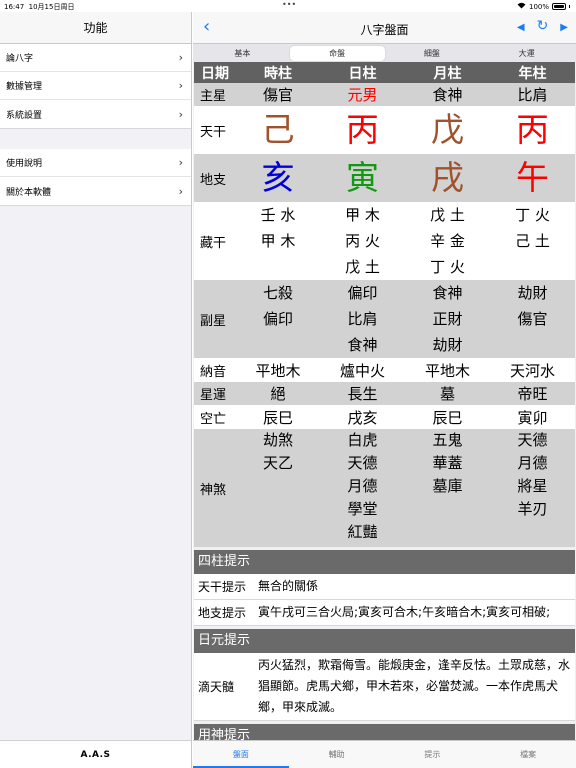 Image resolution: width=576 pixels, height=768 pixels. Describe the element at coordinates (362, 370) in the screenshot. I see `table-cell: 爐中火` at that location.